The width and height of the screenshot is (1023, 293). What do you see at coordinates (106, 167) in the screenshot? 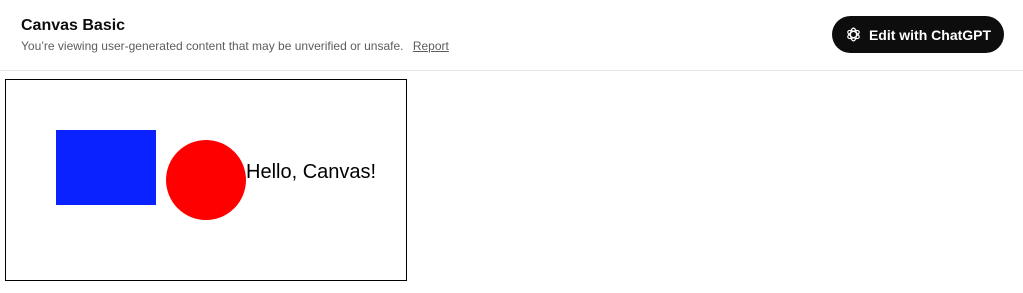
I see `blue-rectangle` at bounding box center [106, 167].